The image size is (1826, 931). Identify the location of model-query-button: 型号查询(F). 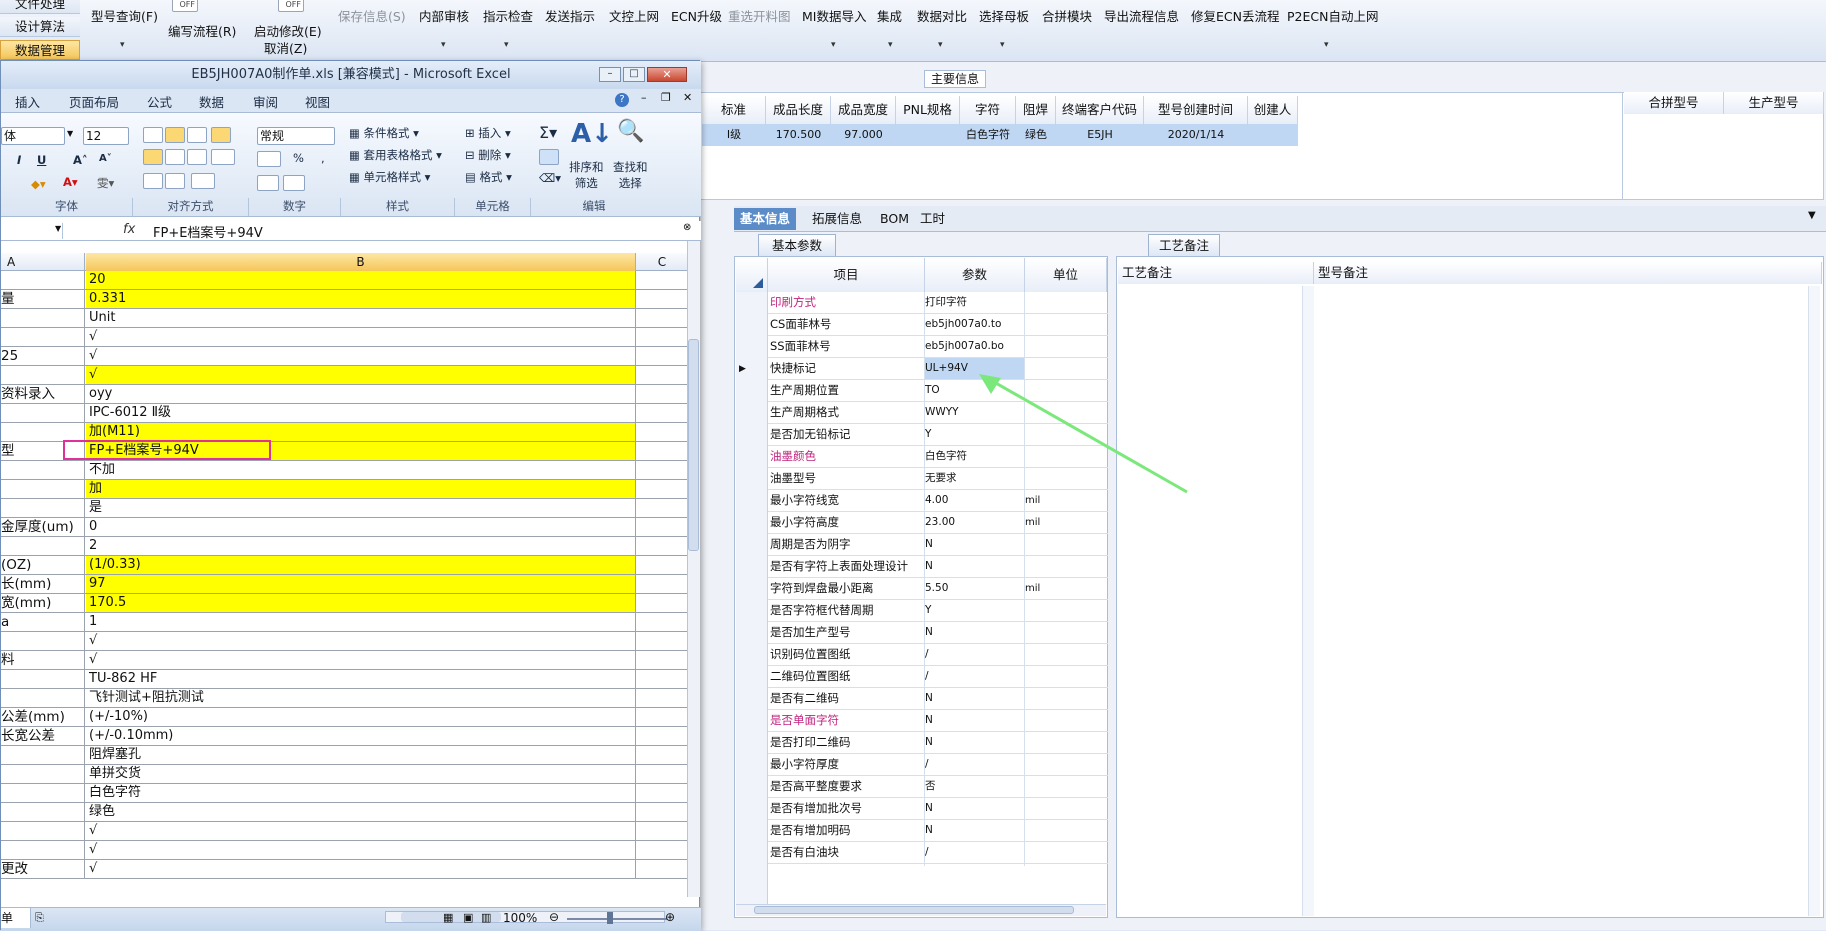
(124, 15).